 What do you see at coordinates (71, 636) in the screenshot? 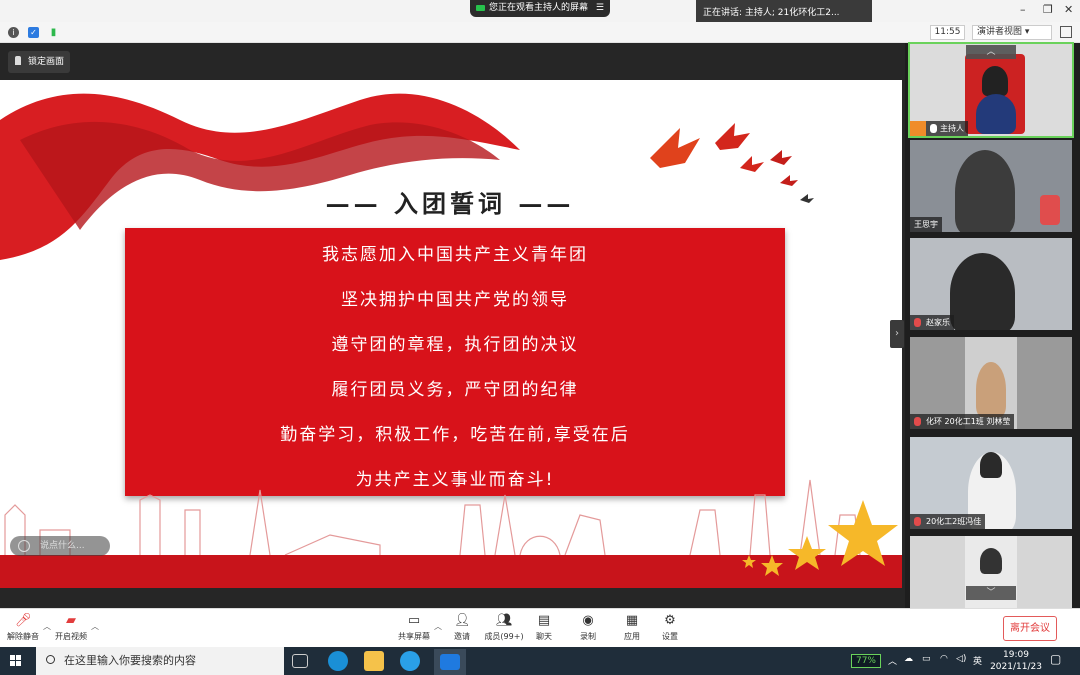
I see `start-video-label: 开启视频` at bounding box center [71, 636].